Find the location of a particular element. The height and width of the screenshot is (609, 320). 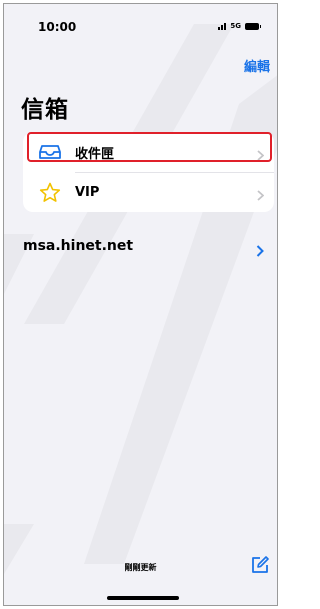

mailbox-item-vip: VIP is located at coordinates (148, 192).